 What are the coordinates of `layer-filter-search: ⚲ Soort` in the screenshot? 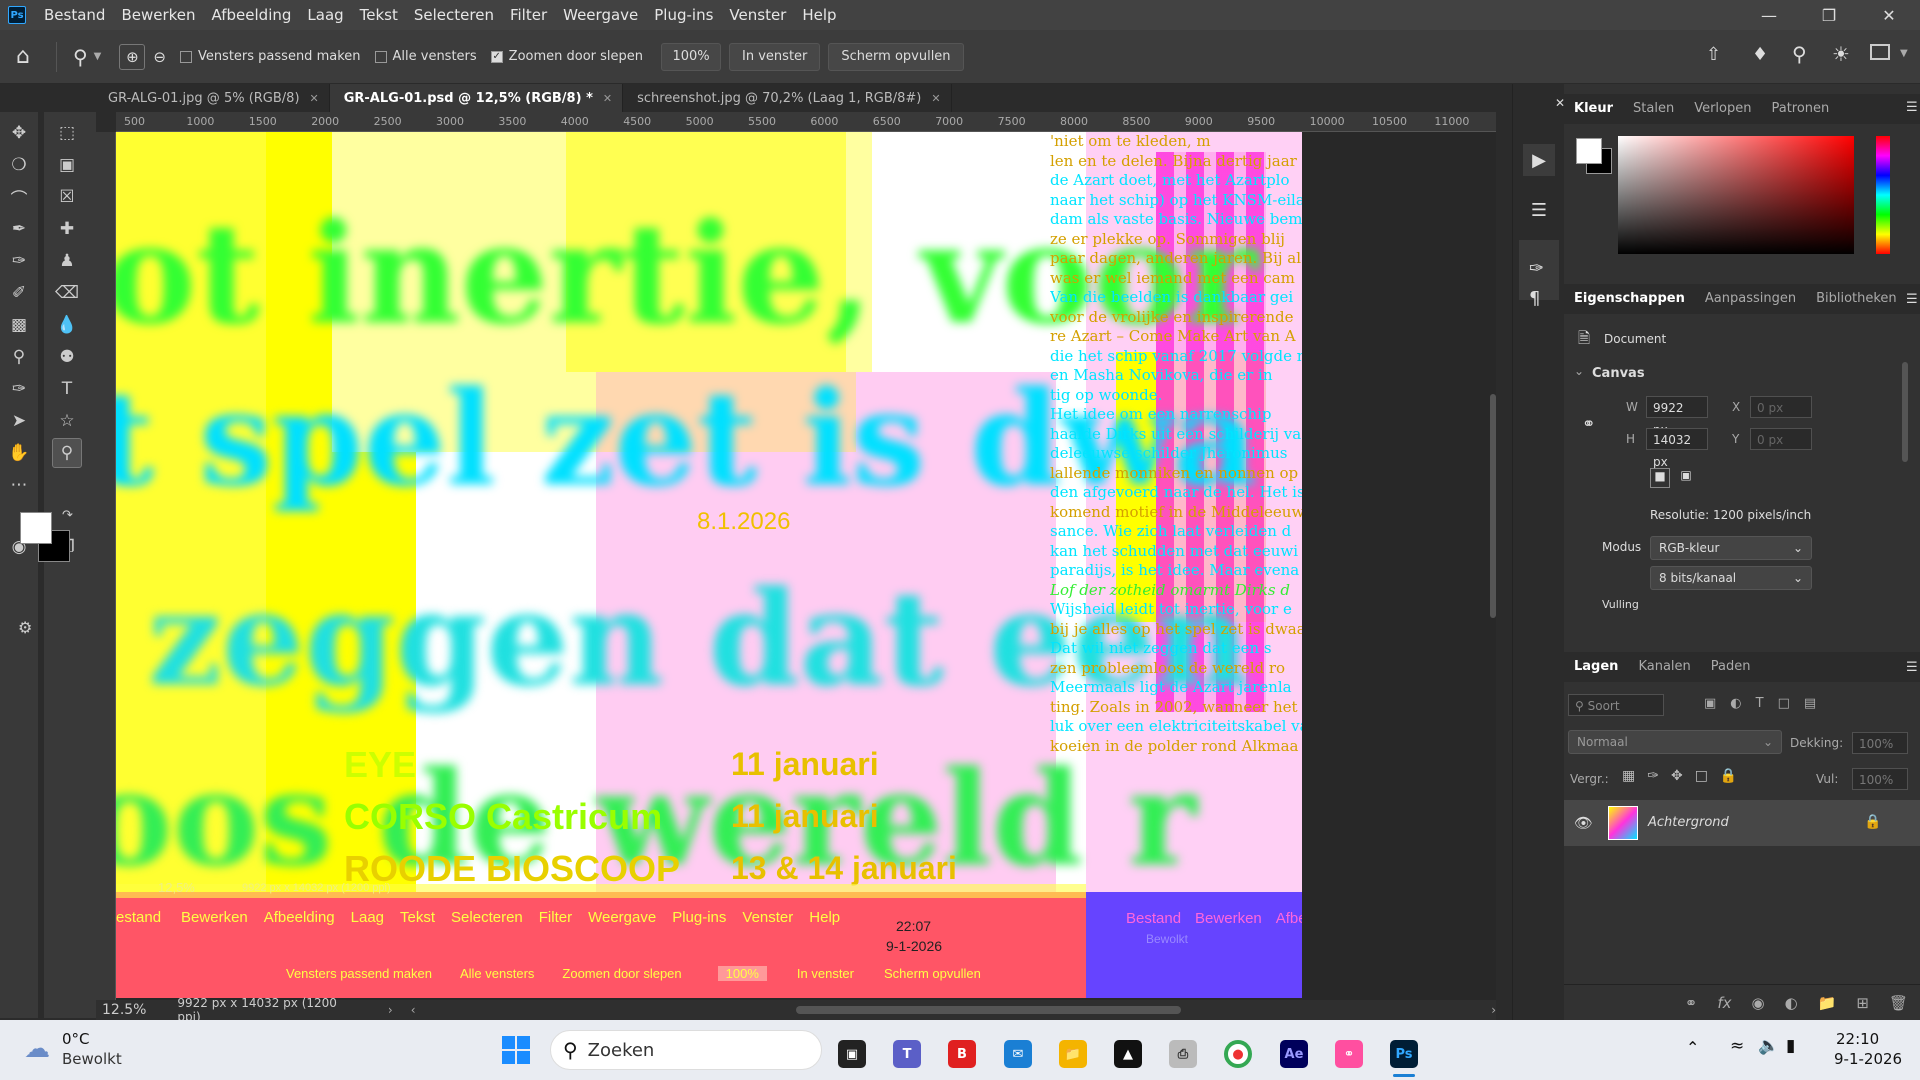 It's located at (1616, 705).